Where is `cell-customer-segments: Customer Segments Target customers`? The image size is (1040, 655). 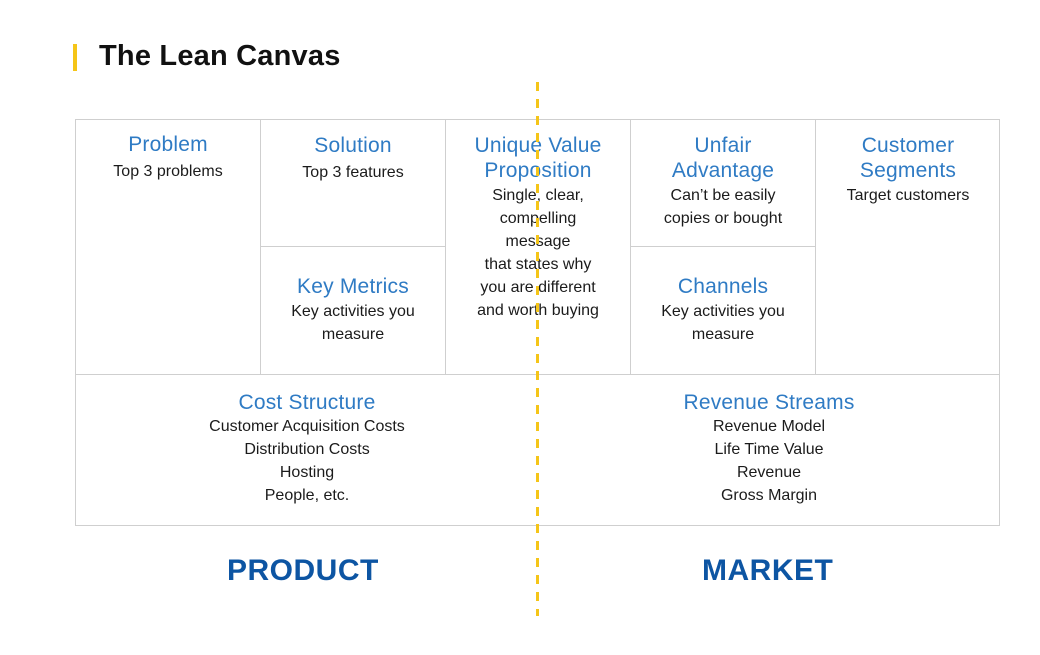
cell-customer-segments: Customer Segments Target customers is located at coordinates (908, 247).